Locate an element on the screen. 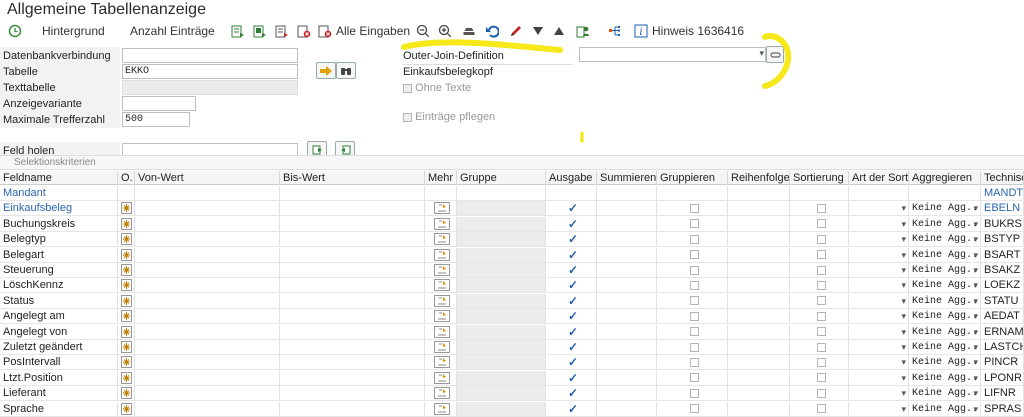  multiple-selection-icon is located at coordinates (442, 408).